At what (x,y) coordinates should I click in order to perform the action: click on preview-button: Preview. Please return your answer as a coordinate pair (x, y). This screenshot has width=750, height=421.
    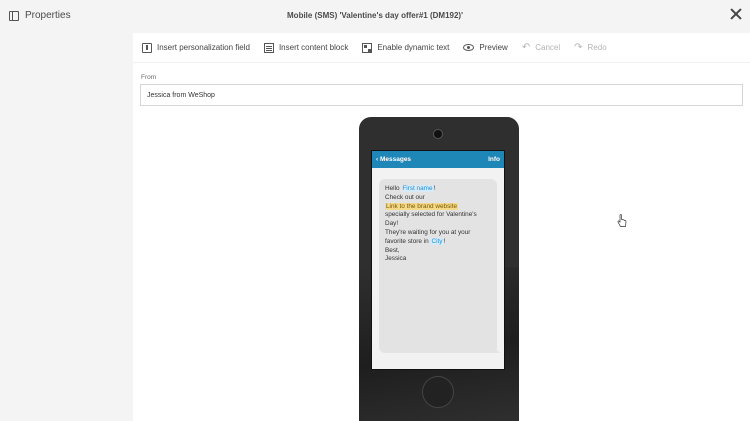
    Looking at the image, I should click on (485, 47).